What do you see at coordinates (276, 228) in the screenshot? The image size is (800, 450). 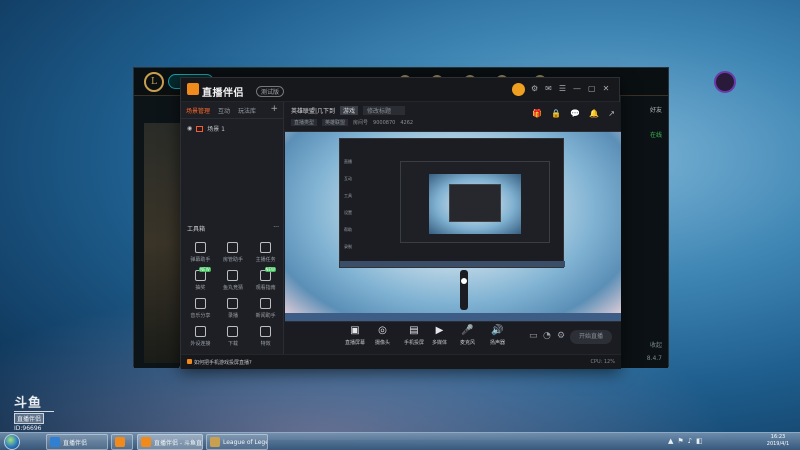 I see `more-icon: ···` at bounding box center [276, 228].